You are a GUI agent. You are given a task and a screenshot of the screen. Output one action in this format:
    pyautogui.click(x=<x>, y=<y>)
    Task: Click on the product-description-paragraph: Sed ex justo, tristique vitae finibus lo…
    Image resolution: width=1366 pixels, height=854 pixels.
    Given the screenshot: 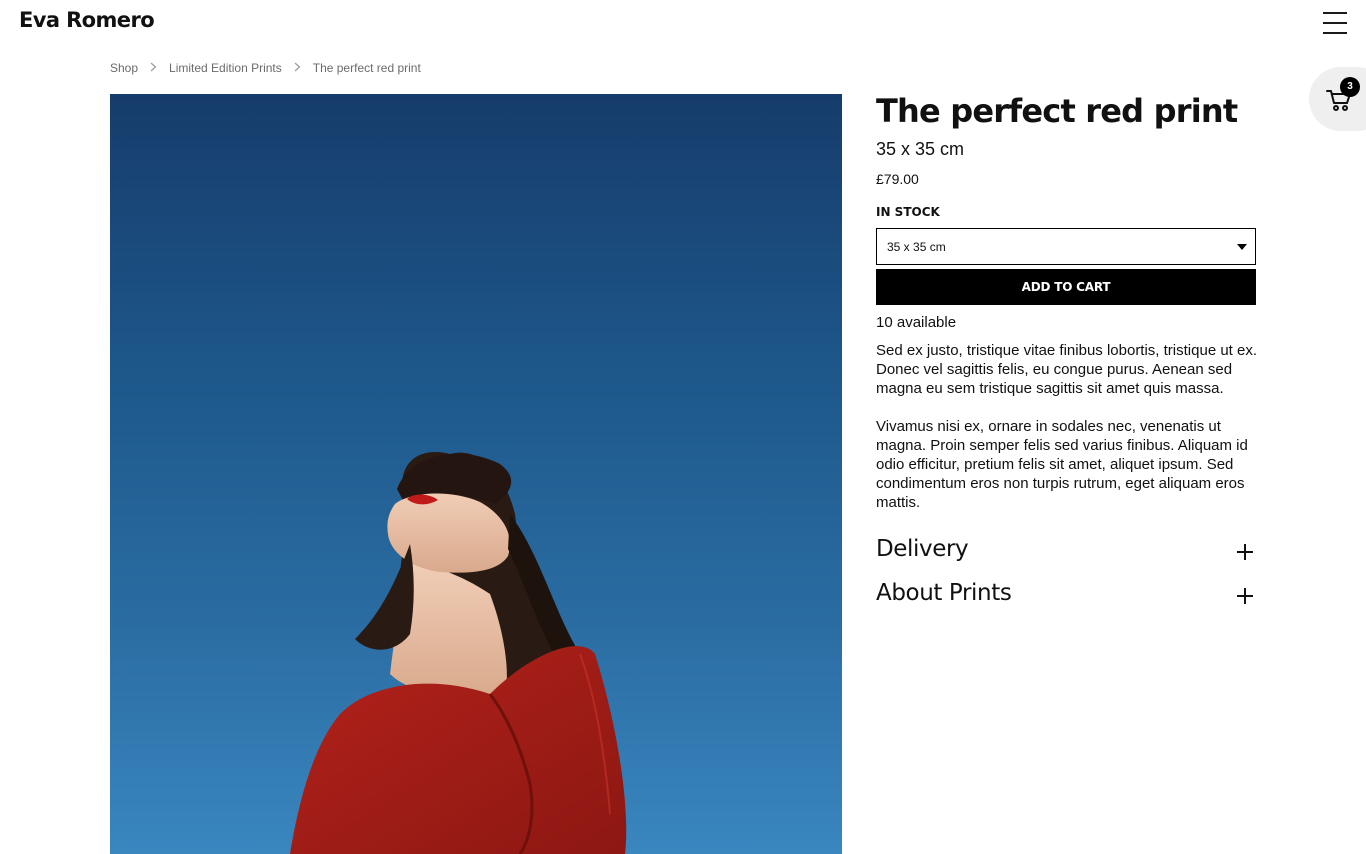 What is the action you would take?
    pyautogui.click(x=1067, y=369)
    